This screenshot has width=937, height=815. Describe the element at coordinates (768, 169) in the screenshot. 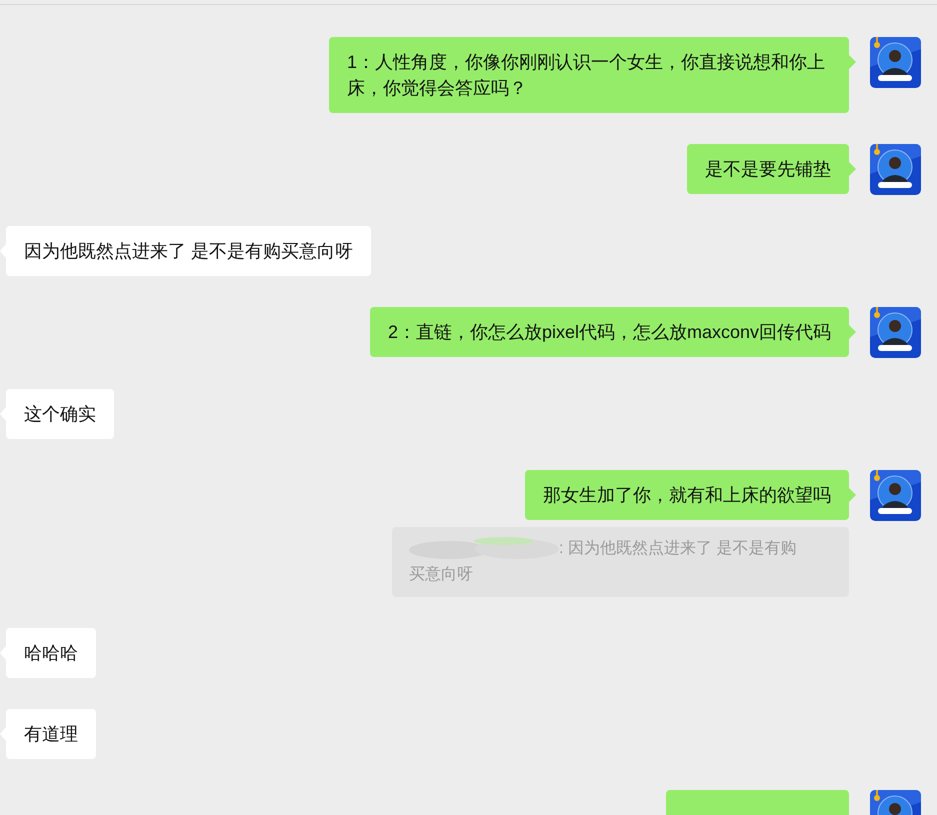

I see `message-bubble: 是不是要先铺垫` at that location.